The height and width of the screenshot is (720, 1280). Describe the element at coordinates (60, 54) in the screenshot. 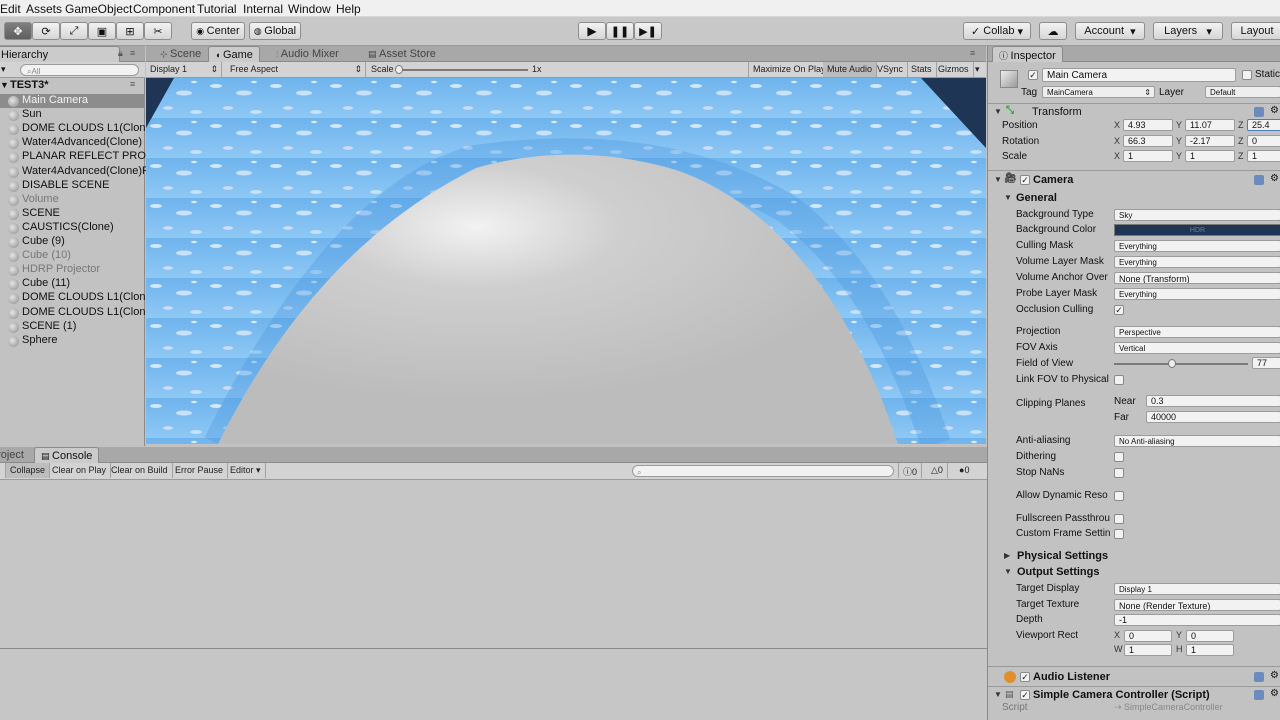

I see `tab-hierarchy: Hierarchy` at that location.